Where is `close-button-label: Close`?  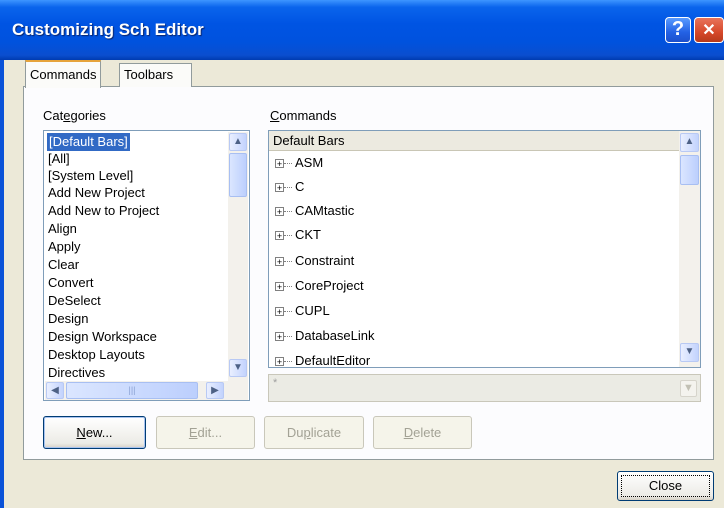
close-button-label: Close is located at coordinates (665, 486).